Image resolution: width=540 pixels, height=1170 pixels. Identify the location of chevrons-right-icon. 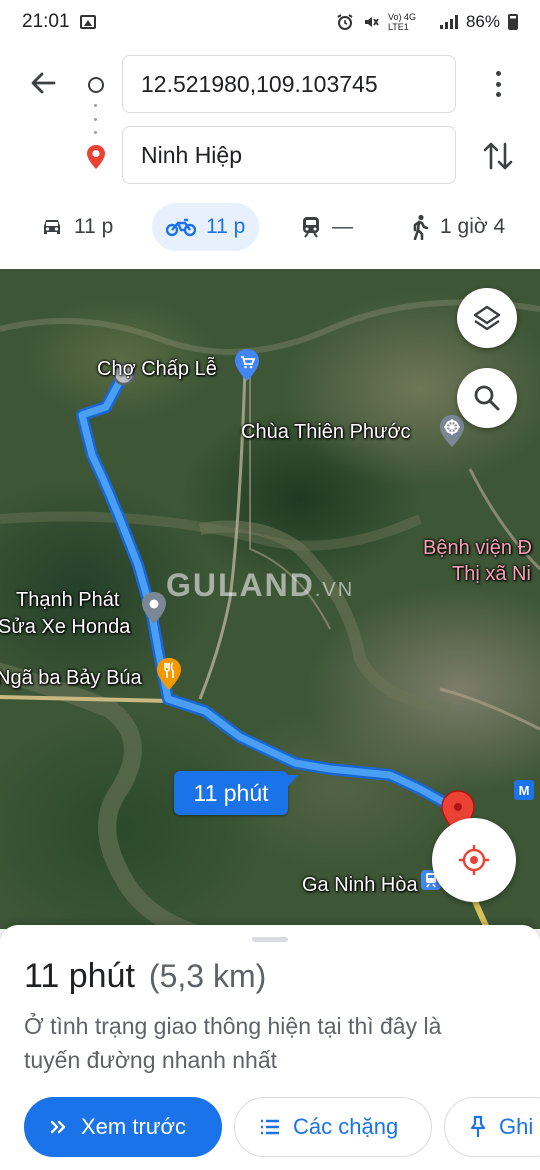
(58, 1127).